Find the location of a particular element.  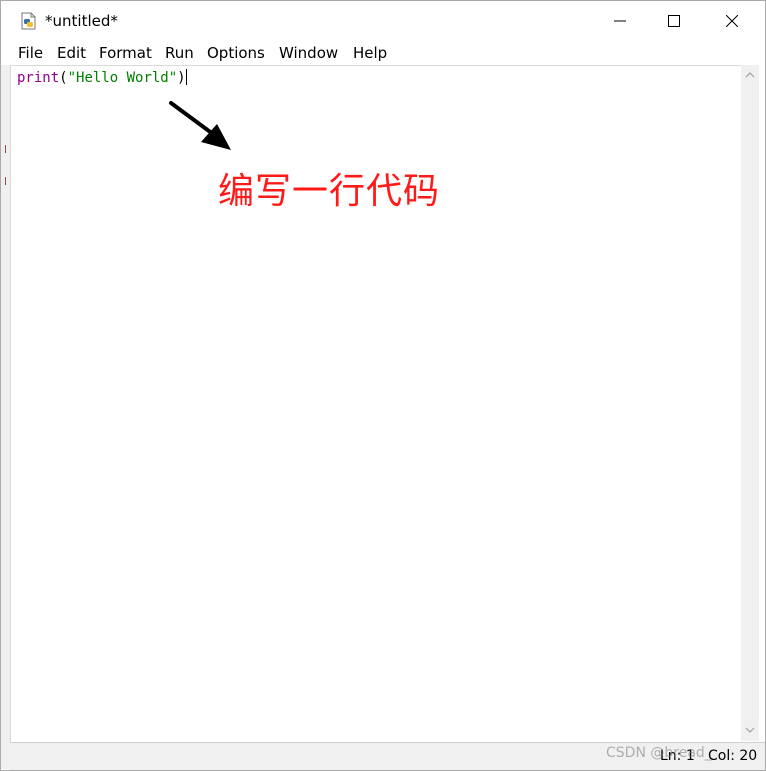

menu-run: Run is located at coordinates (179, 53).